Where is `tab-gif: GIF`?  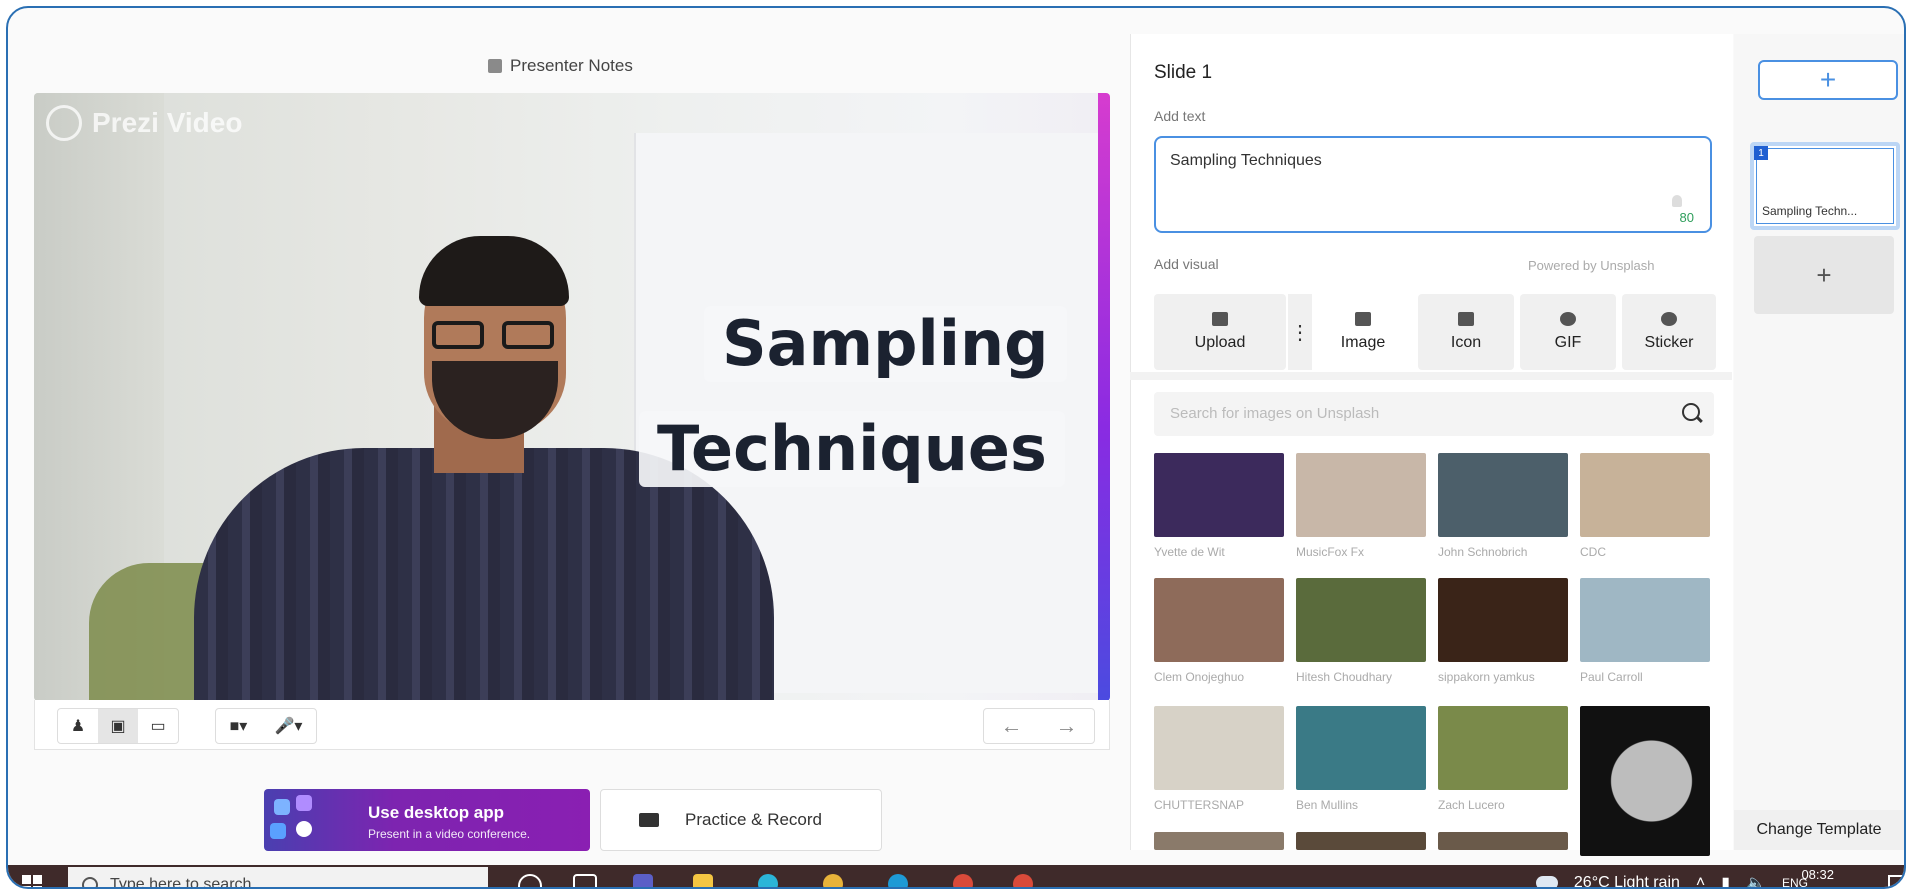 tab-gif: GIF is located at coordinates (1568, 332).